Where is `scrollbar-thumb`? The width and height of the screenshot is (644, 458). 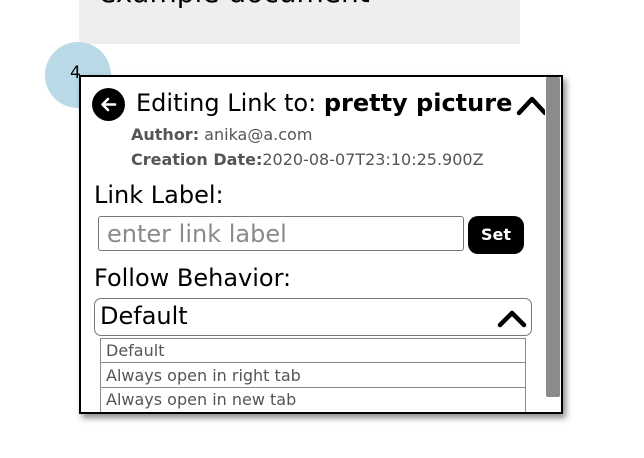
scrollbar-thumb is located at coordinates (553, 237).